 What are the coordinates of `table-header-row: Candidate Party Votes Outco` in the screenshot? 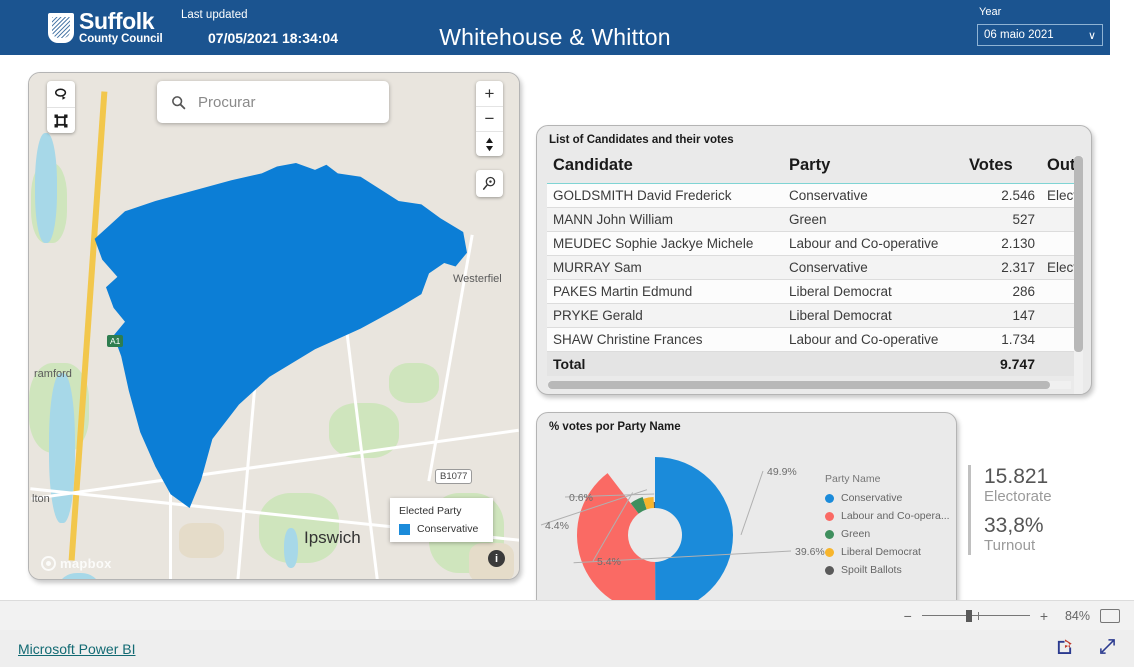 It's located at (815, 168).